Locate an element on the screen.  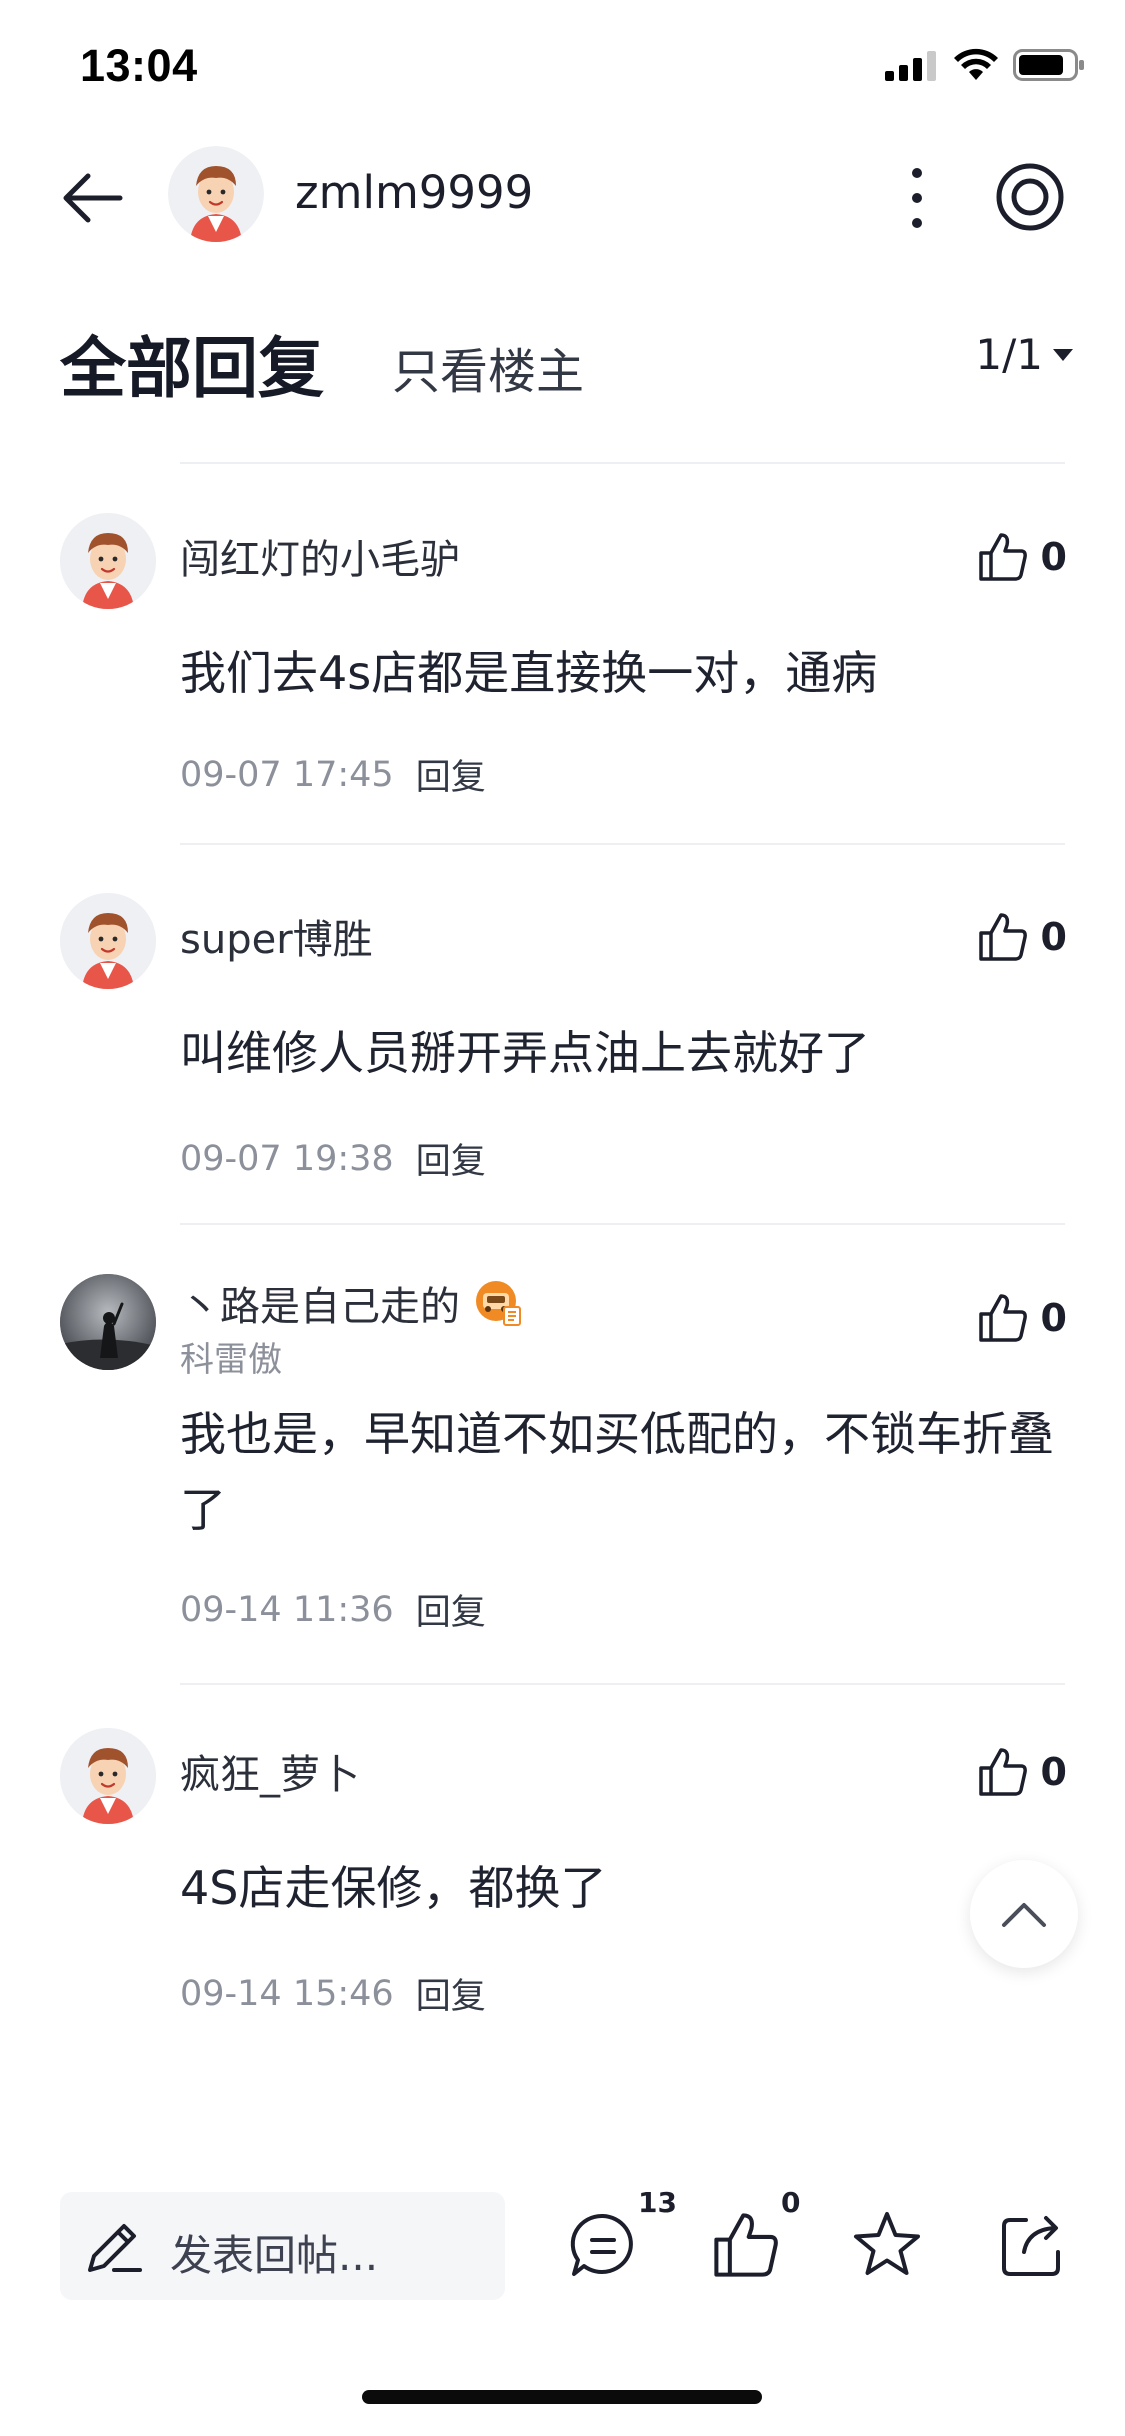
comment-time: 09-07 17:45 is located at coordinates (287, 774).